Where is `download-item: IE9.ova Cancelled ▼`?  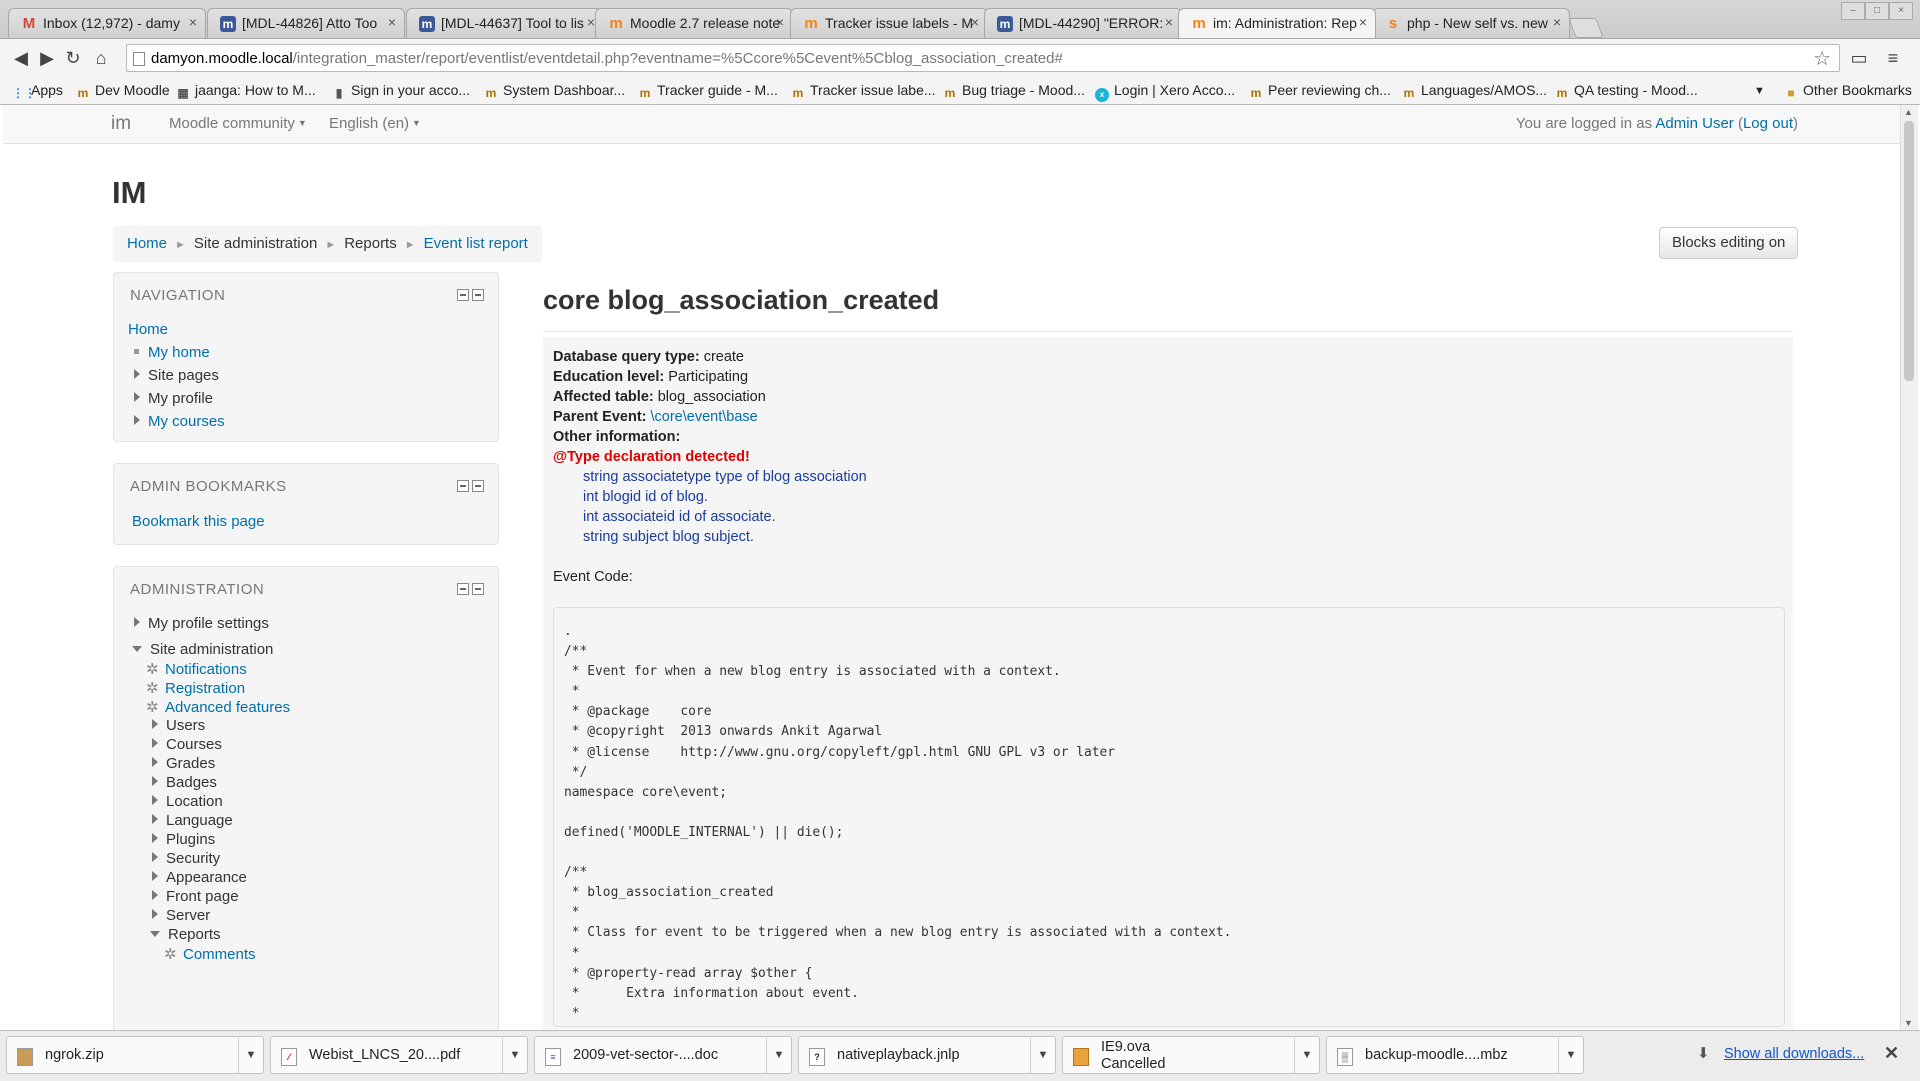
download-item: IE9.ova Cancelled ▼ is located at coordinates (1191, 1055).